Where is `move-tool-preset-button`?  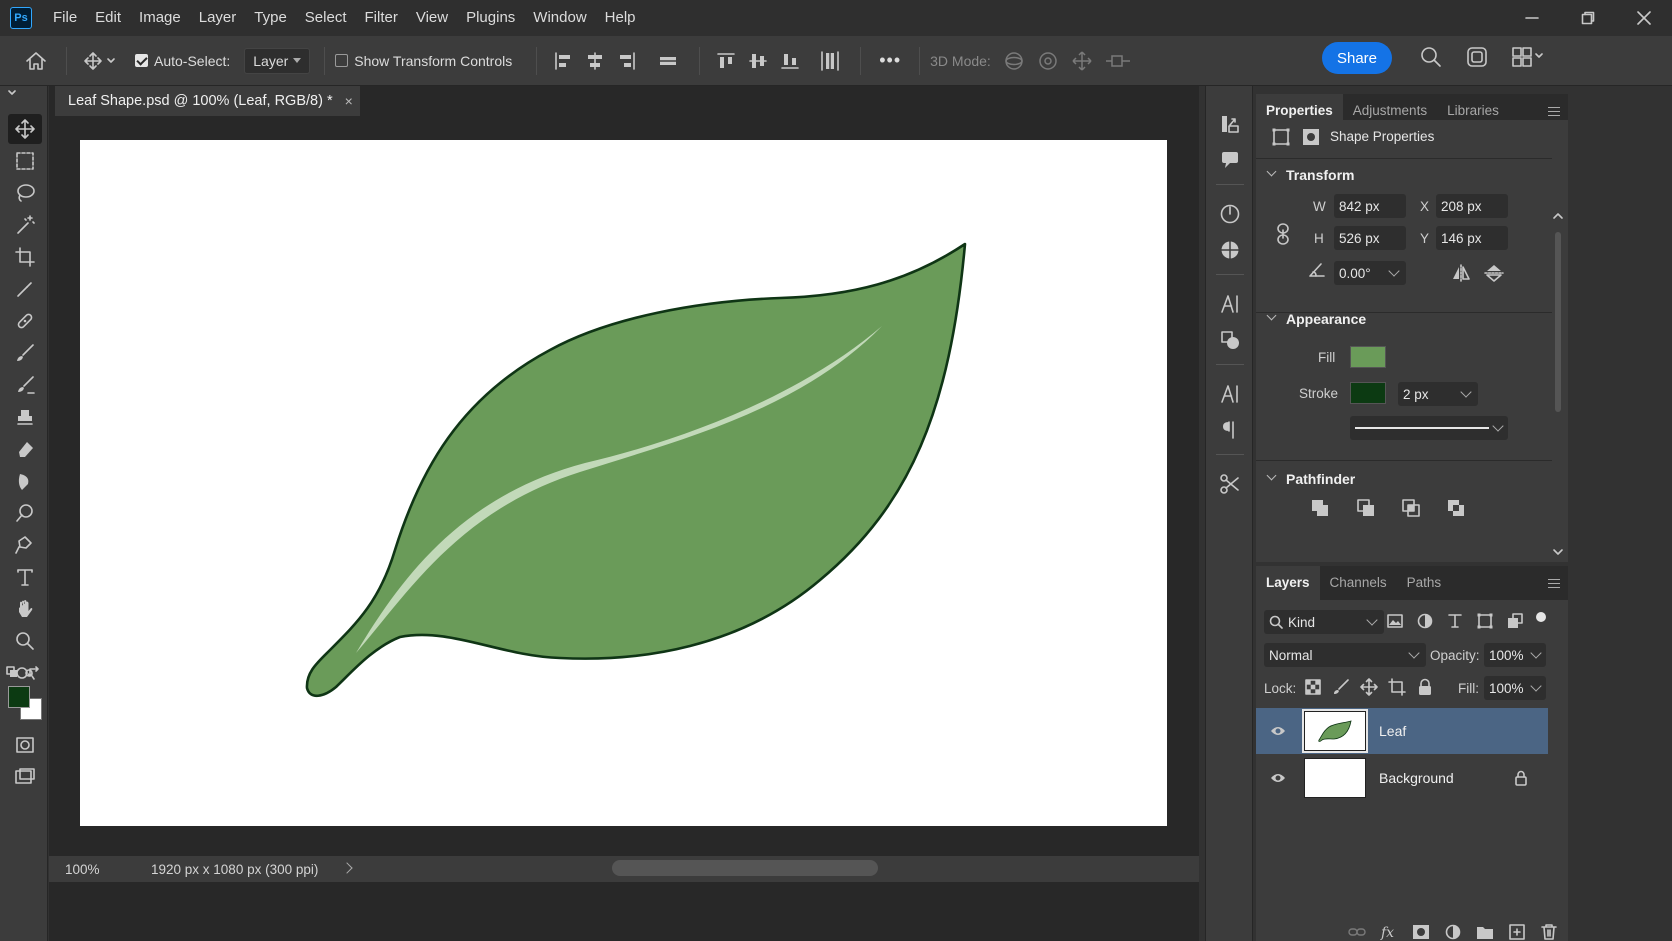 move-tool-preset-button is located at coordinates (100, 61).